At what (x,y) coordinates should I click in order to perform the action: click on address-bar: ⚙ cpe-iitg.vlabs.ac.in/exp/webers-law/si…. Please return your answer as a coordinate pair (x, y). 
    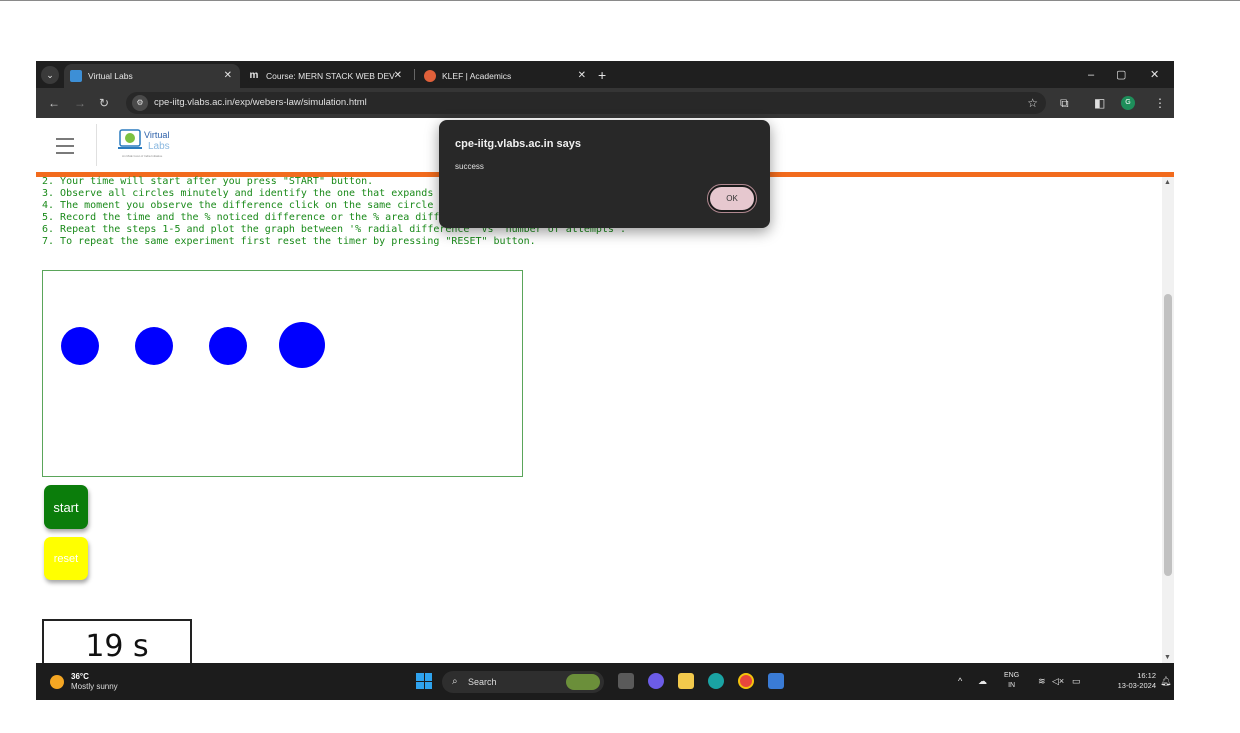
    Looking at the image, I should click on (586, 103).